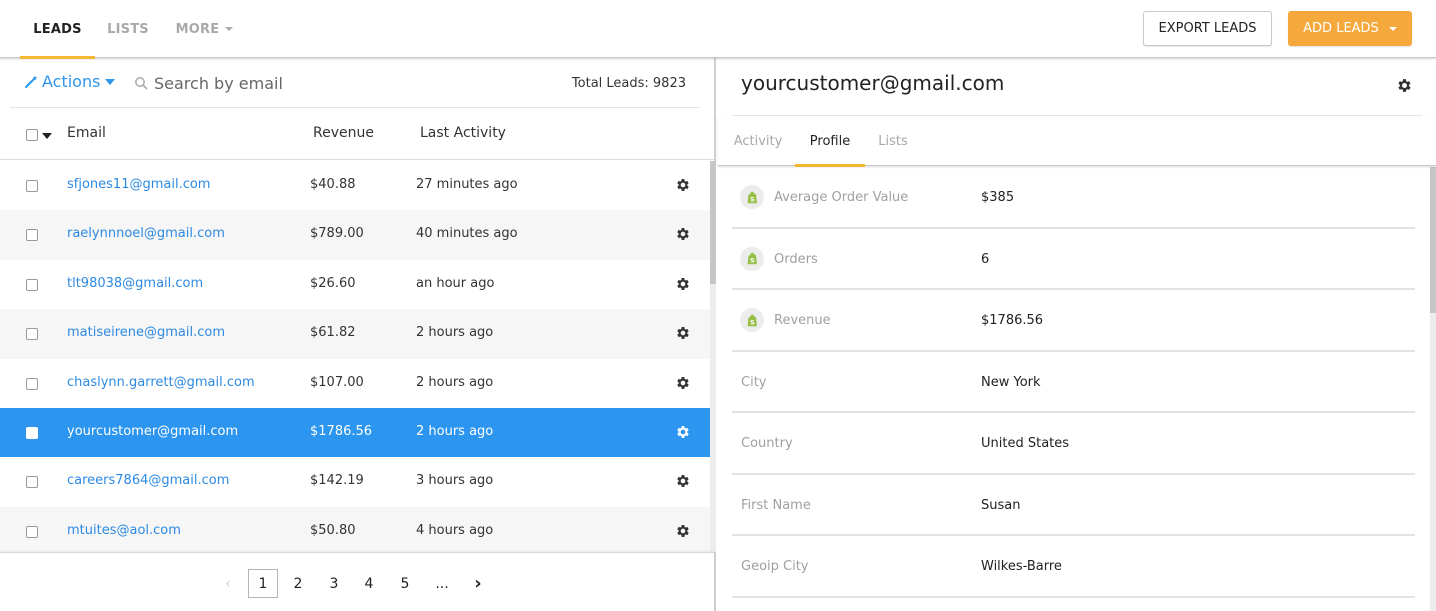  I want to click on profile-field-label: Orders, so click(796, 259).